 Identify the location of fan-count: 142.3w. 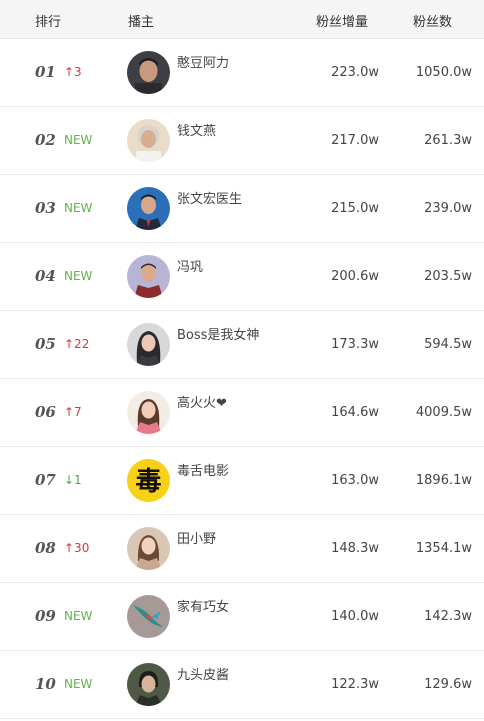
(448, 616).